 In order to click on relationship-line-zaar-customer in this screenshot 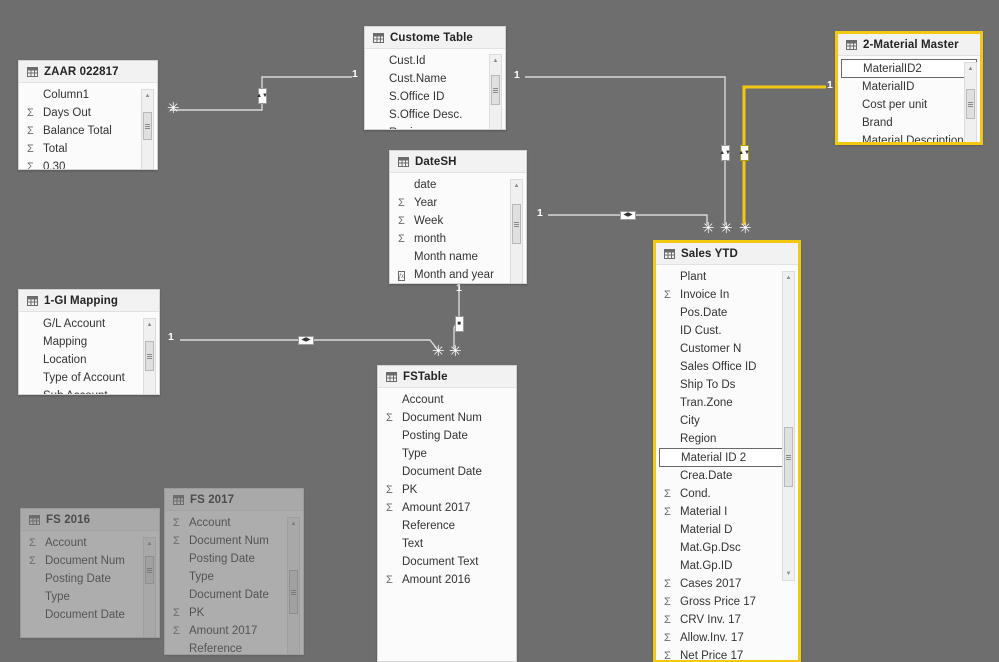, I will do `click(261, 93)`.